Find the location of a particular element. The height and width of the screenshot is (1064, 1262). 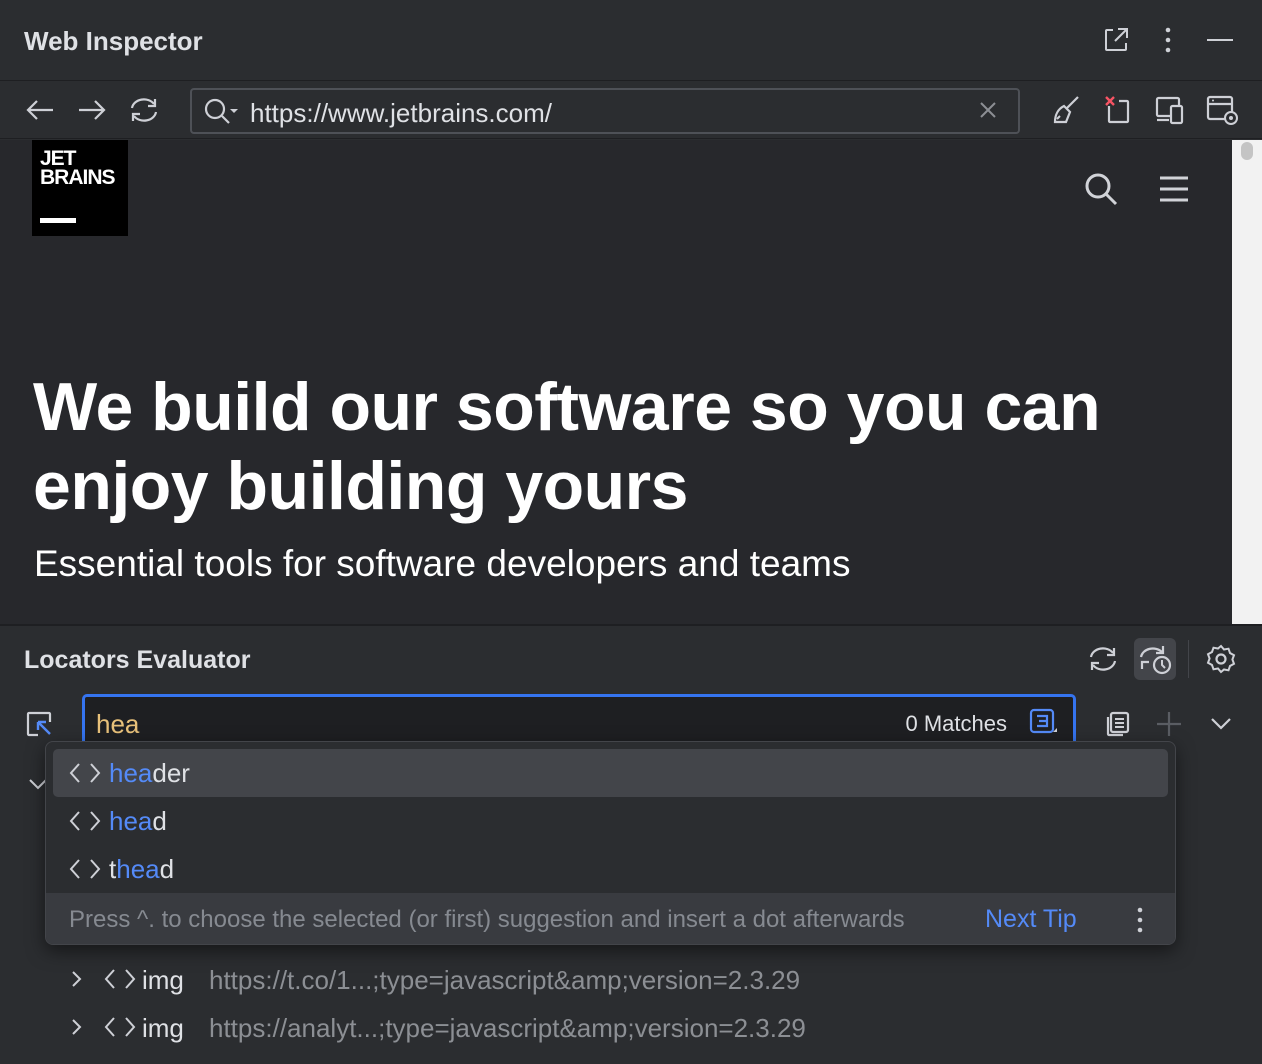

site-search-icon is located at coordinates (1101, 189).